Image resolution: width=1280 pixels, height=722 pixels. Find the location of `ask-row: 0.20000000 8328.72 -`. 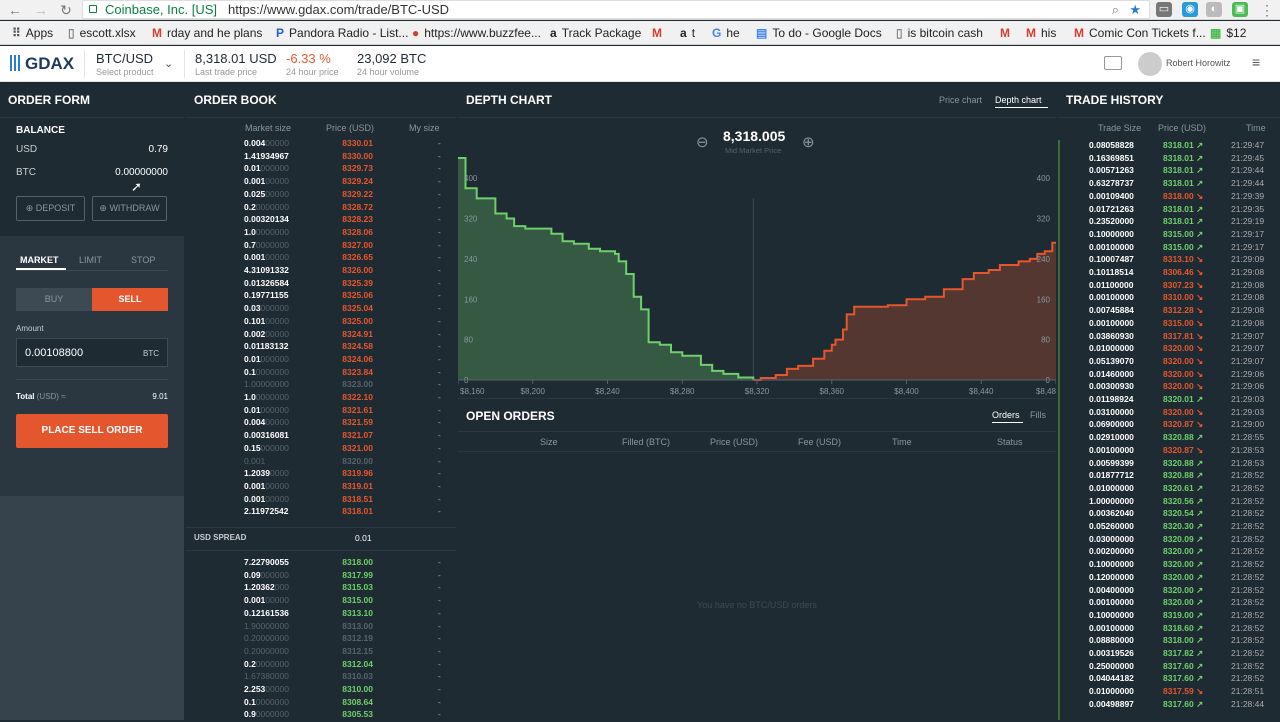

ask-row: 0.20000000 8328.72 - is located at coordinates (321, 208).